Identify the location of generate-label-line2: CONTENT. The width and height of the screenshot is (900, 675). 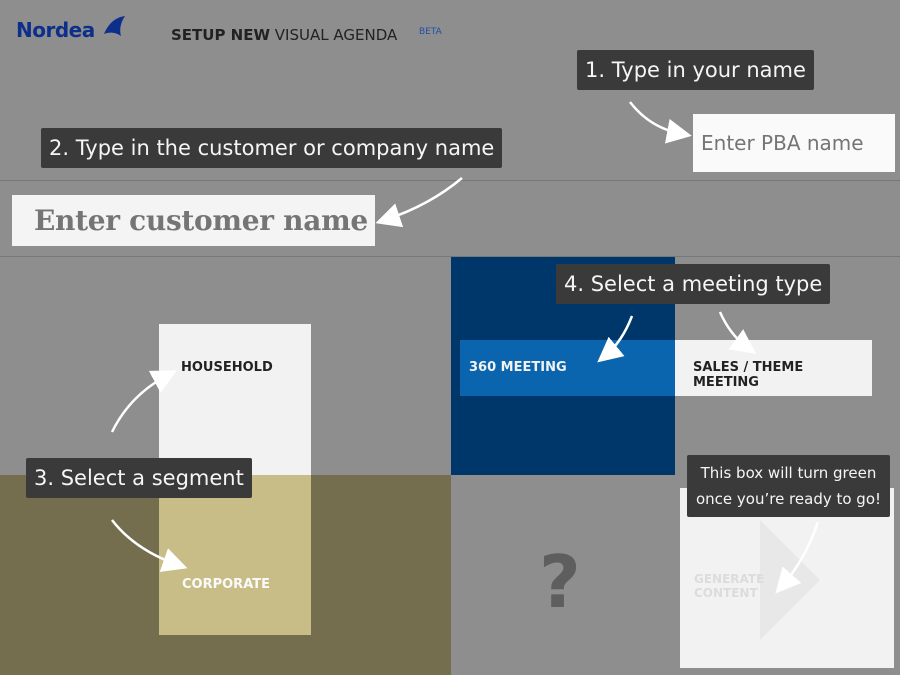
(726, 593).